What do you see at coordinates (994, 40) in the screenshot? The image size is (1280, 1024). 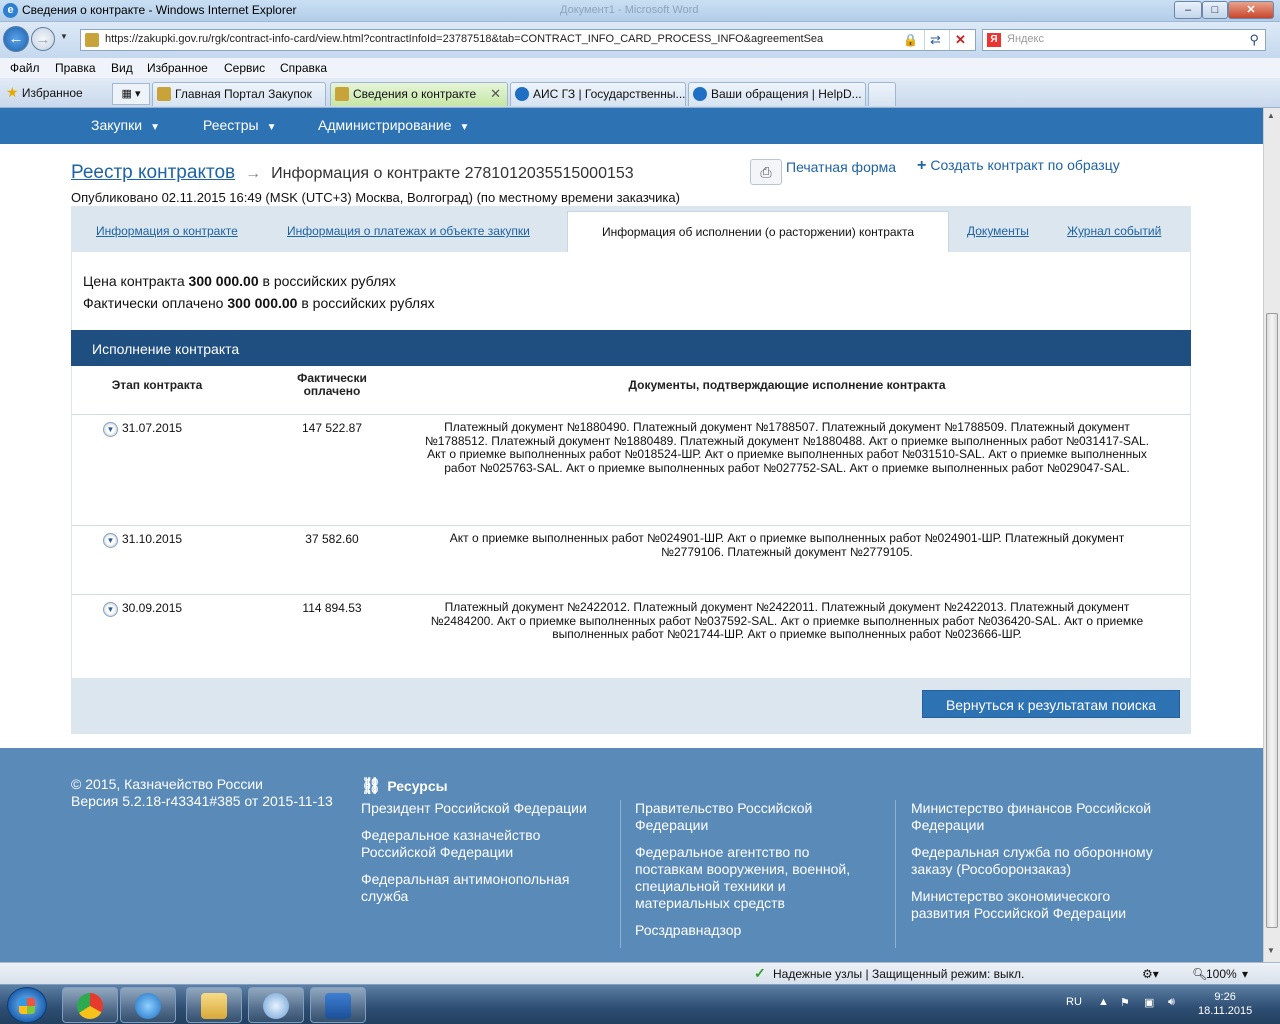 I see `yandex-logo-icon: Я` at bounding box center [994, 40].